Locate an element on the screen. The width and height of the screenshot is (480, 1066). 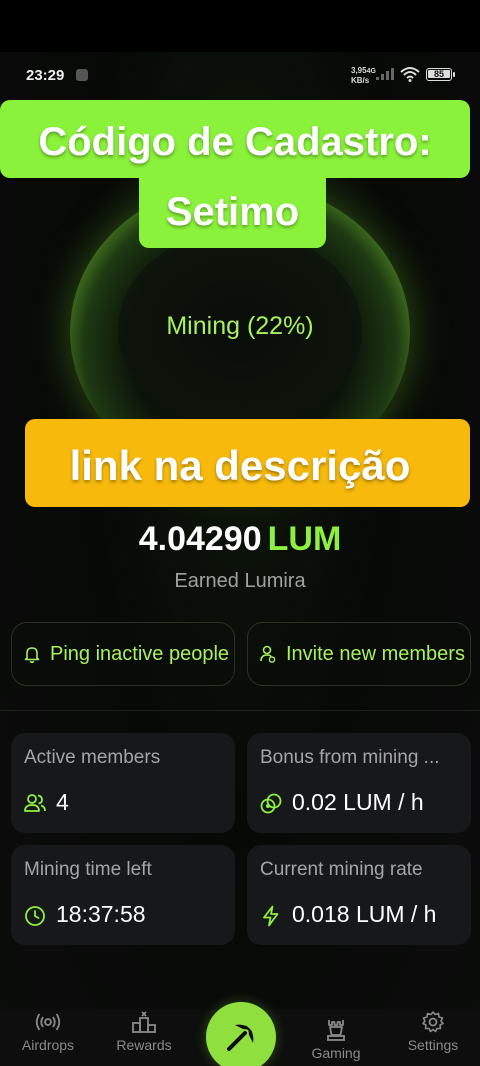
nav-gaming-label: Gaming is located at coordinates (336, 1053).